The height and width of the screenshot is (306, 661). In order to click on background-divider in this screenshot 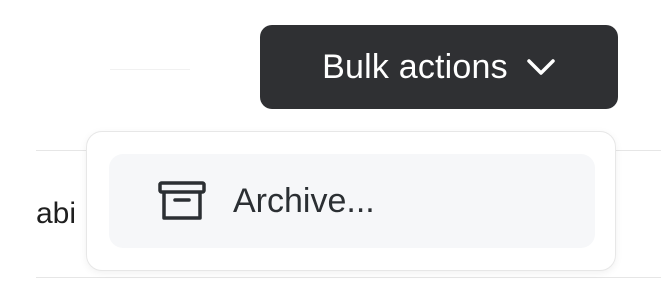, I will do `click(150, 69)`.